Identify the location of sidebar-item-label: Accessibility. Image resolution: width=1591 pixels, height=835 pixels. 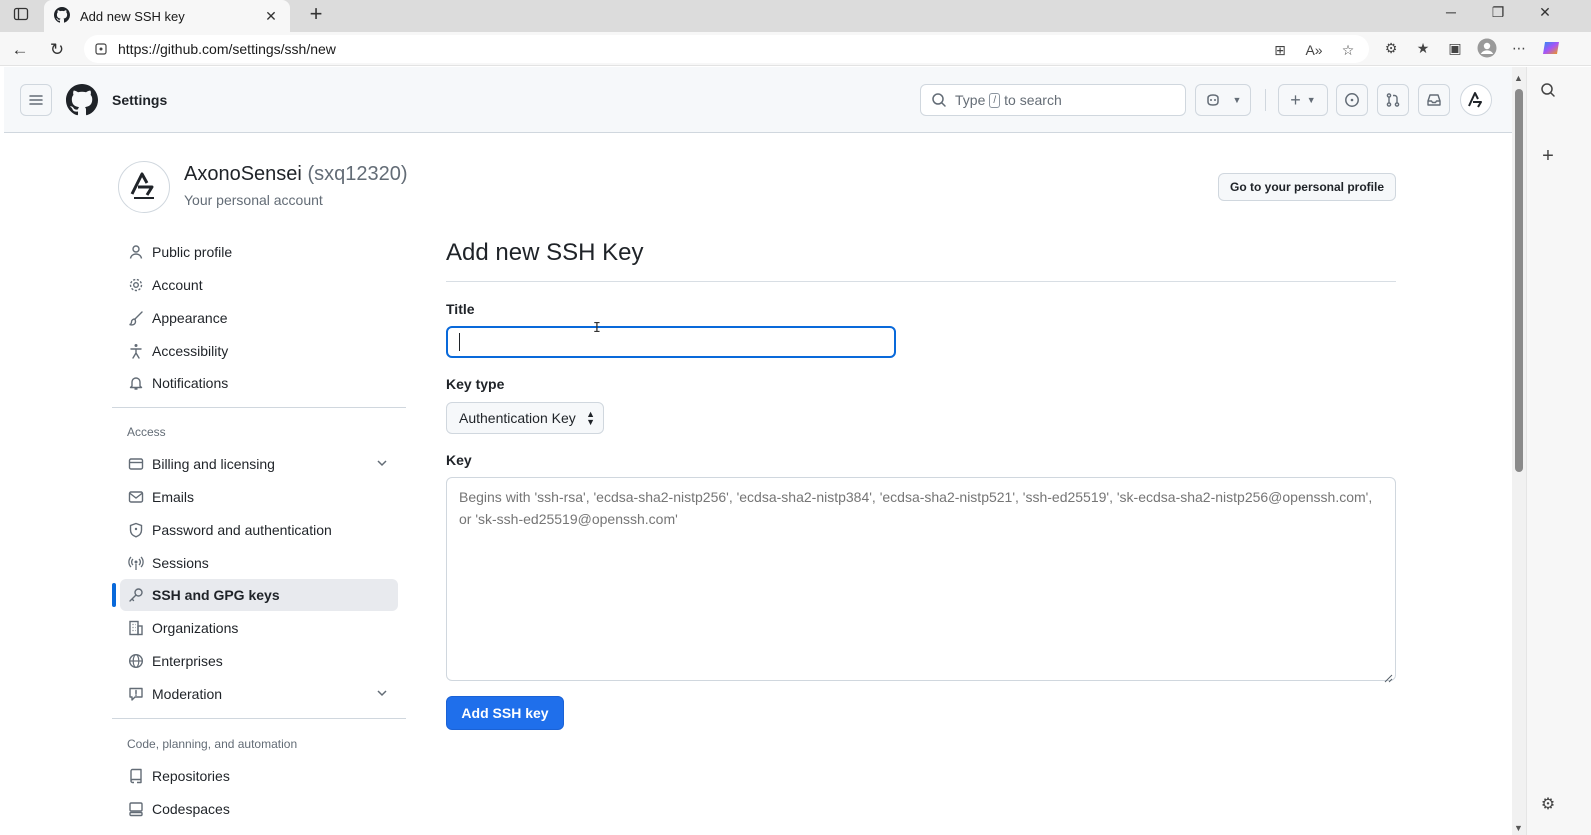
(190, 351).